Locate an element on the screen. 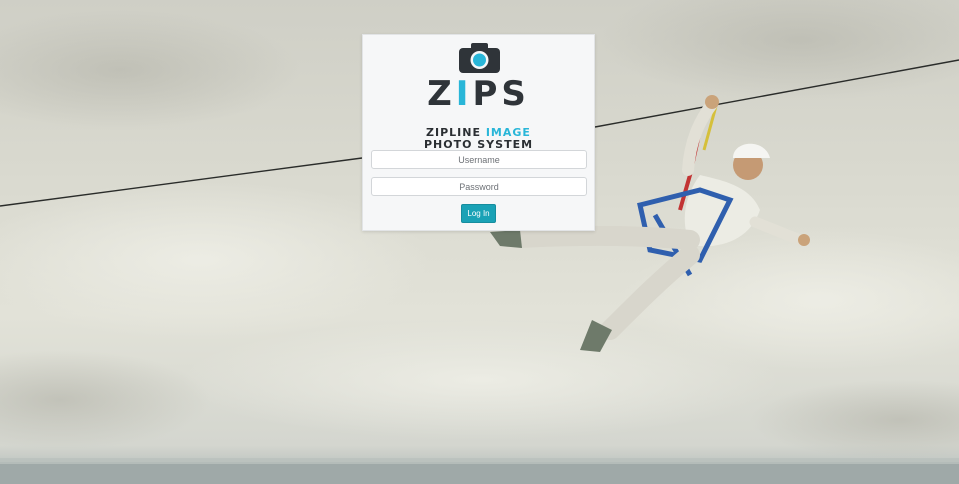  password-input is located at coordinates (479, 186).